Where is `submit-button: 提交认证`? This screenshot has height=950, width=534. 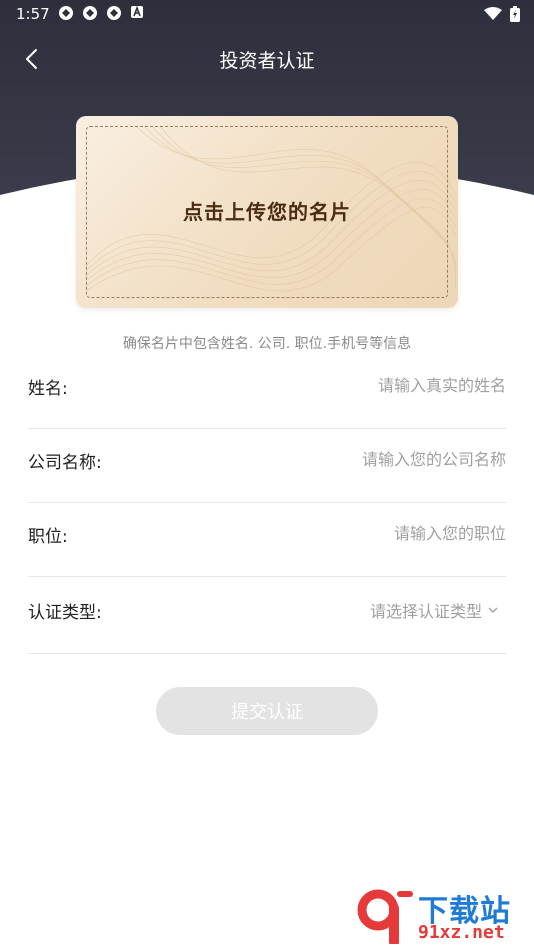 submit-button: 提交认证 is located at coordinates (267, 711).